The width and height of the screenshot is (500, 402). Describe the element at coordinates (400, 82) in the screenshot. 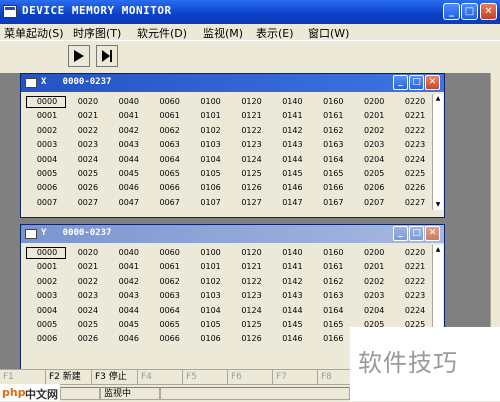

I see `x-window-minimize: _` at that location.